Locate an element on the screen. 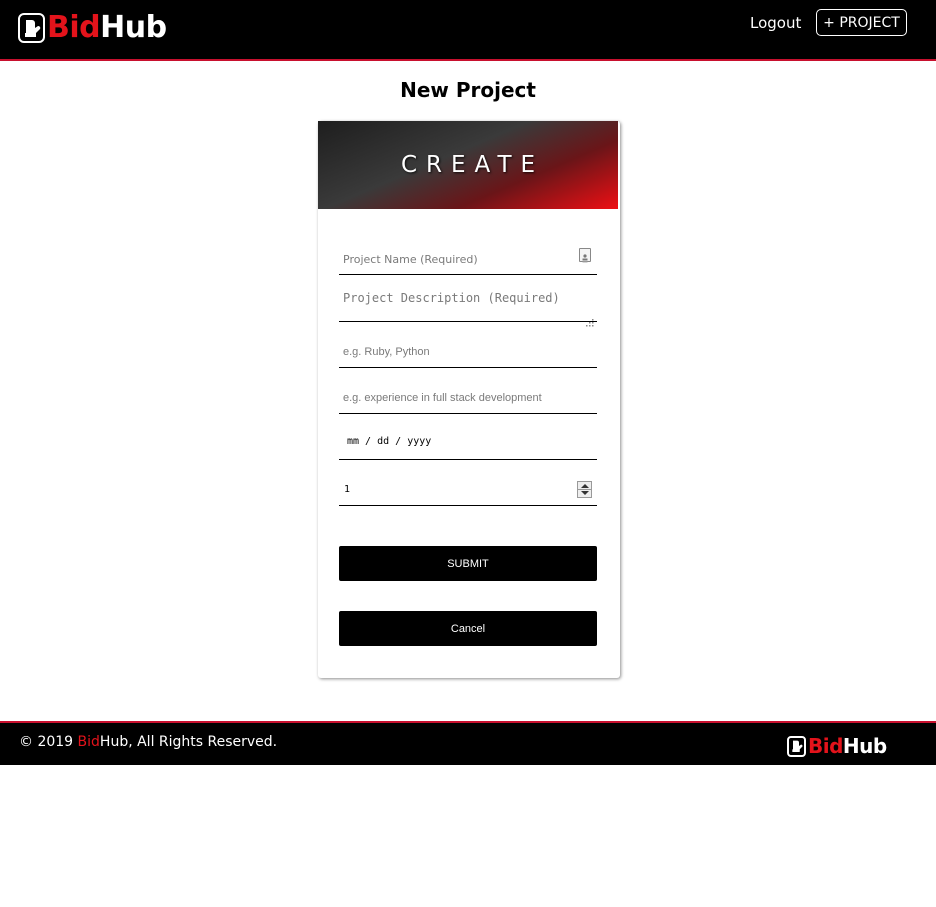 The width and height of the screenshot is (936, 907). experience-input is located at coordinates (468, 394).